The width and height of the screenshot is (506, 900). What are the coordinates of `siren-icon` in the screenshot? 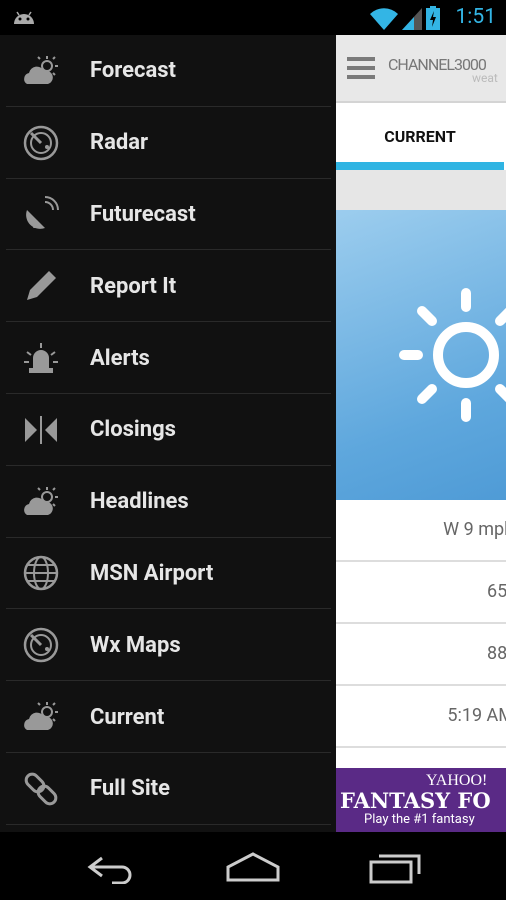 It's located at (41, 358).